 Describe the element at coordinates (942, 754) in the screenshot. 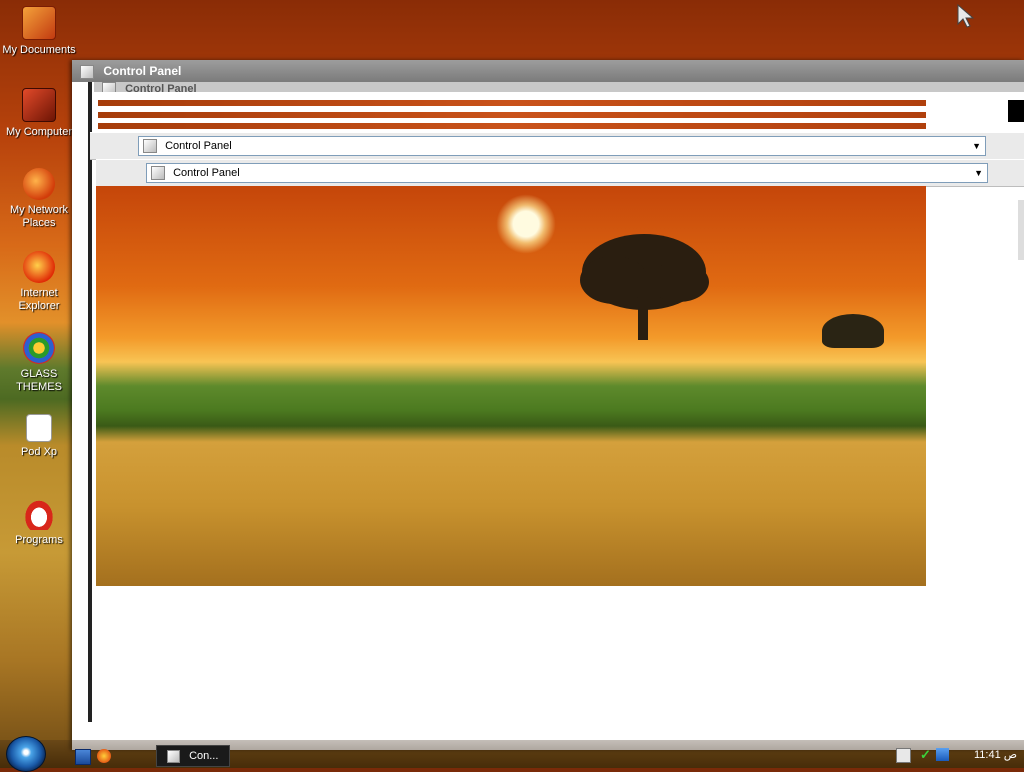

I see `network-icon` at that location.